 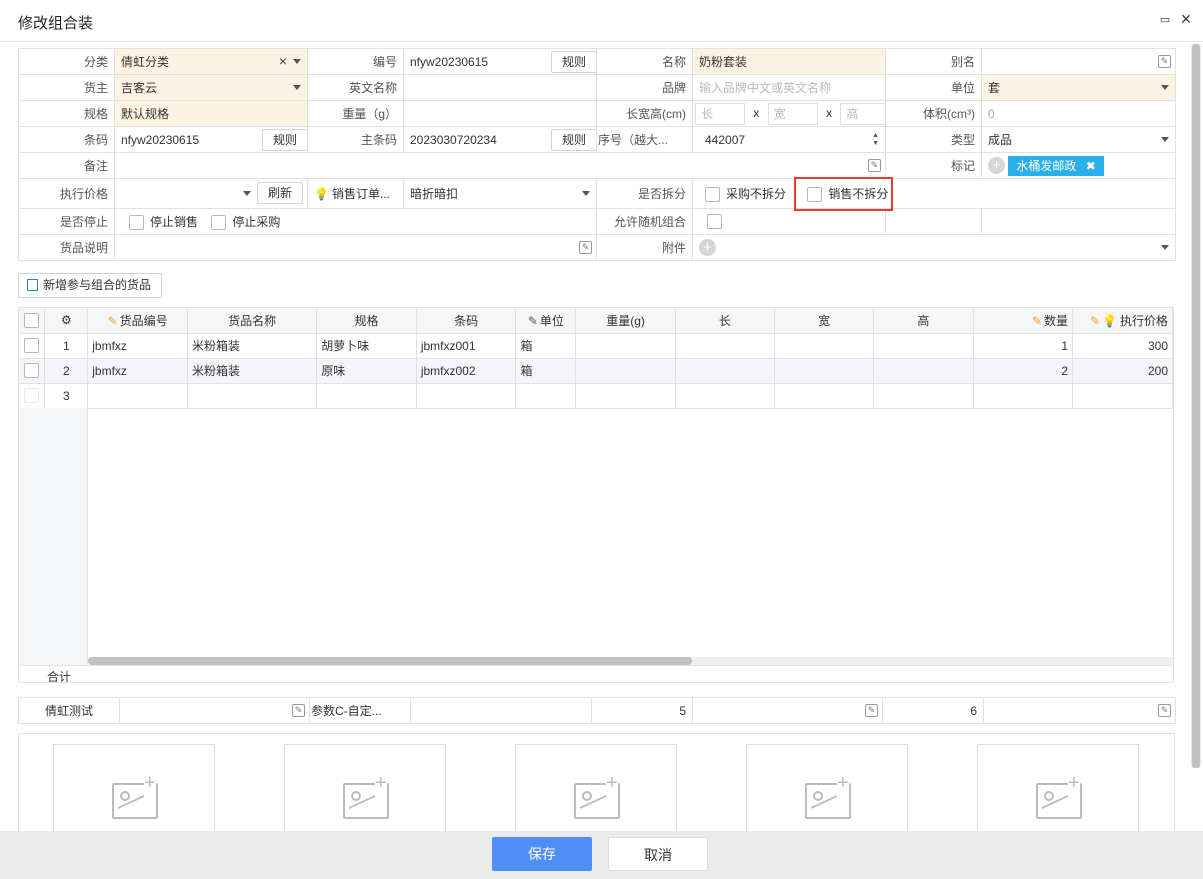 What do you see at coordinates (500, 113) in the screenshot?
I see `weight-input` at bounding box center [500, 113].